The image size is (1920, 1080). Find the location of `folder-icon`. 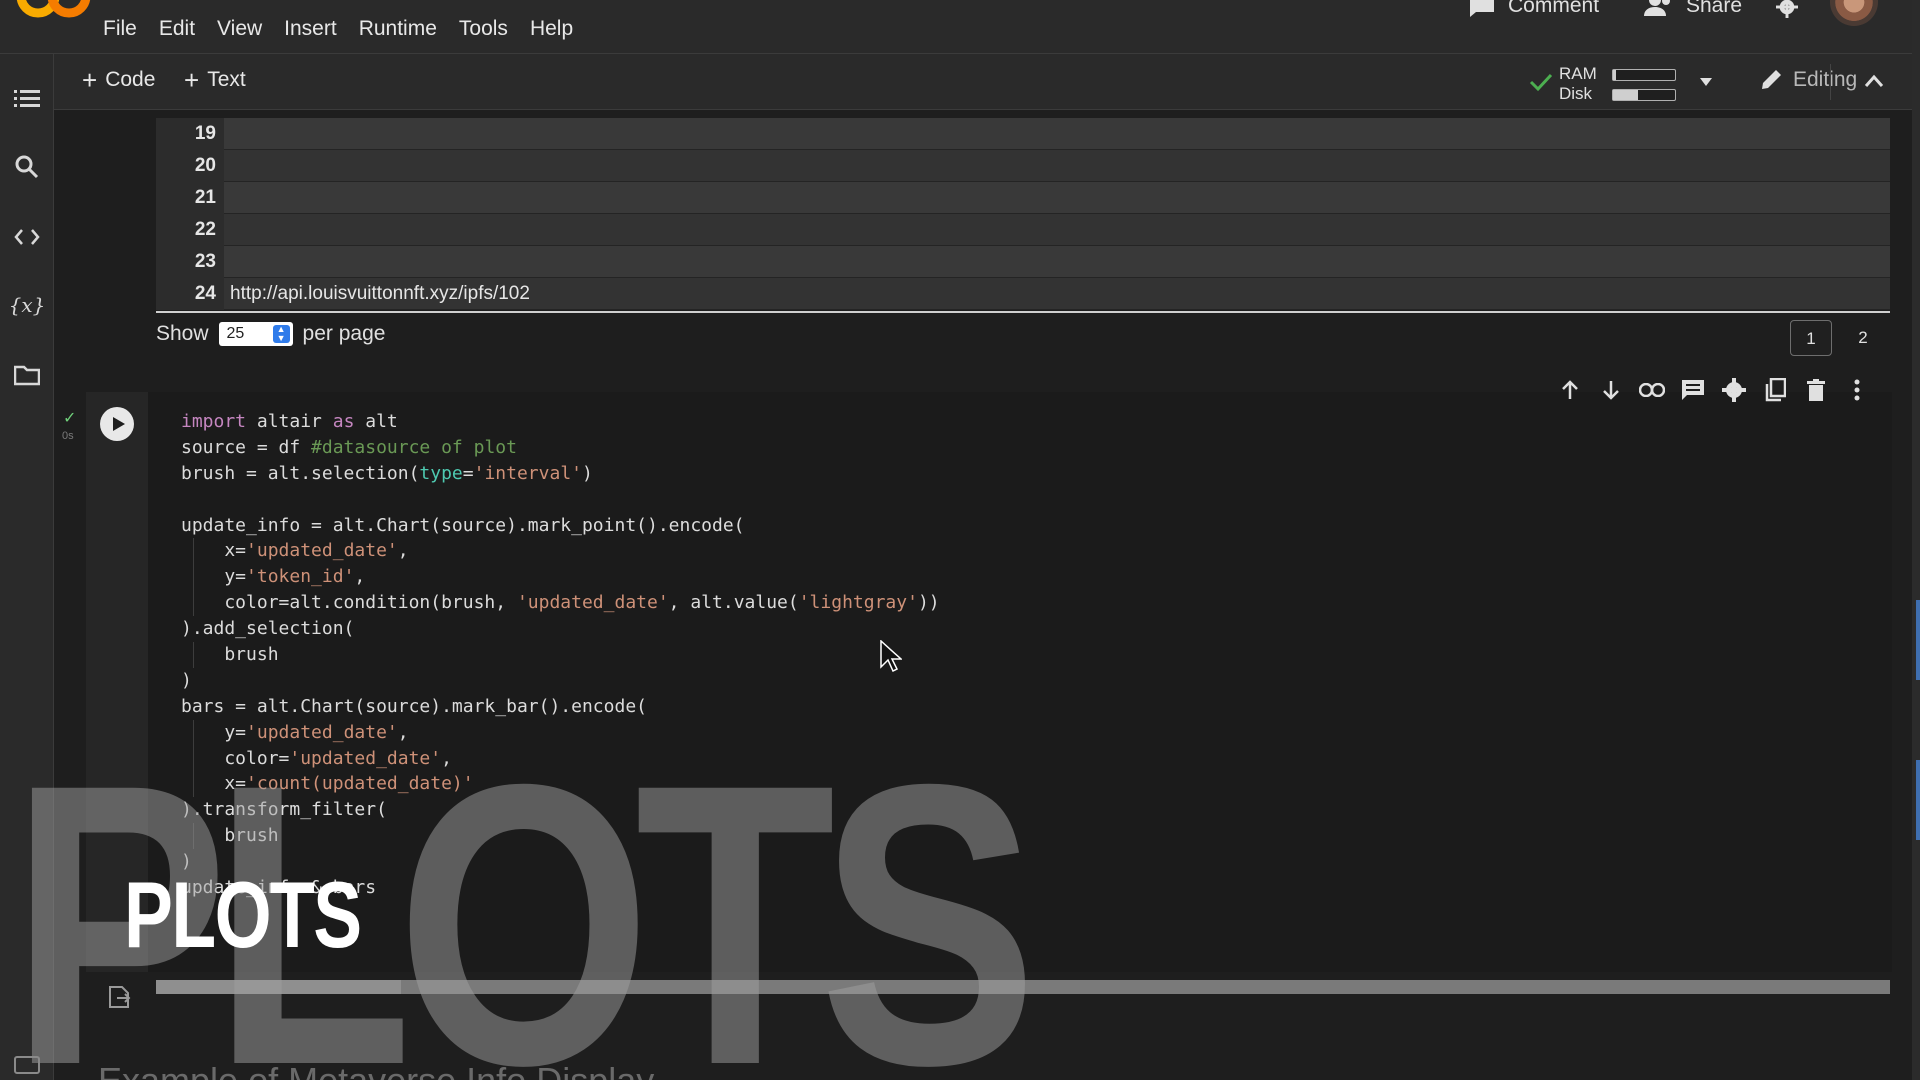

folder-icon is located at coordinates (27, 375).